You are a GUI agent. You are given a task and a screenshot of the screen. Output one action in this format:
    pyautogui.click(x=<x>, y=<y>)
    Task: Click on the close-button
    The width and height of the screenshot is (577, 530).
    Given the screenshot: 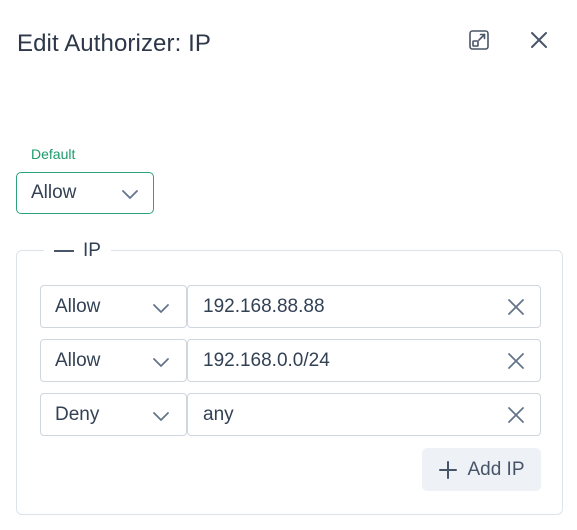 What is the action you would take?
    pyautogui.click(x=539, y=42)
    